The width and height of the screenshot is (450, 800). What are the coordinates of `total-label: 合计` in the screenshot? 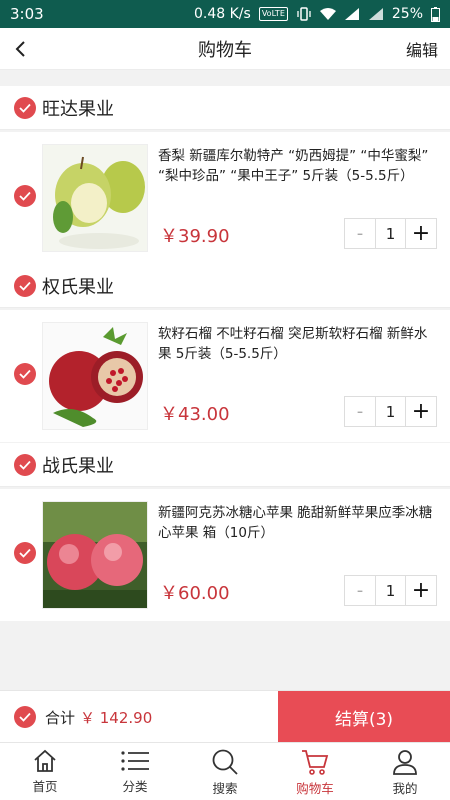 It's located at (60, 718).